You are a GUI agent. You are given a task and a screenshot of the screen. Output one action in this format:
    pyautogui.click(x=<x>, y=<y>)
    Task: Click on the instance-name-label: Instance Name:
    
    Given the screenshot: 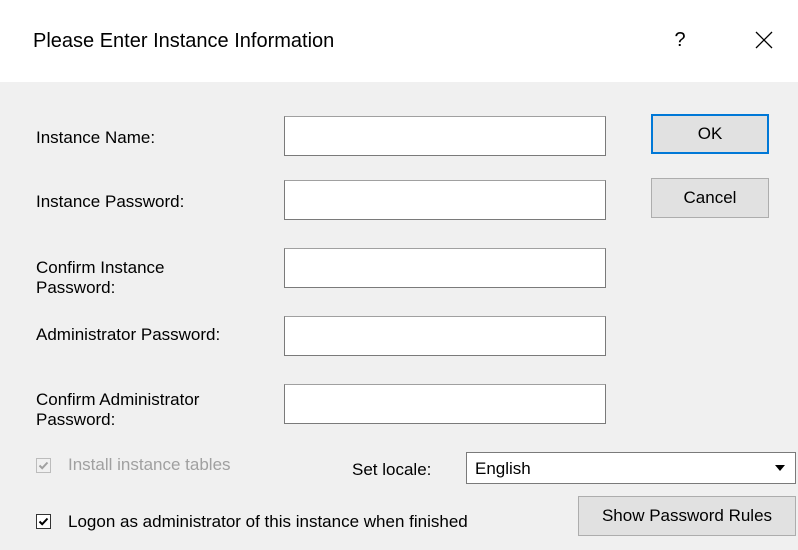 What is the action you would take?
    pyautogui.click(x=96, y=137)
    